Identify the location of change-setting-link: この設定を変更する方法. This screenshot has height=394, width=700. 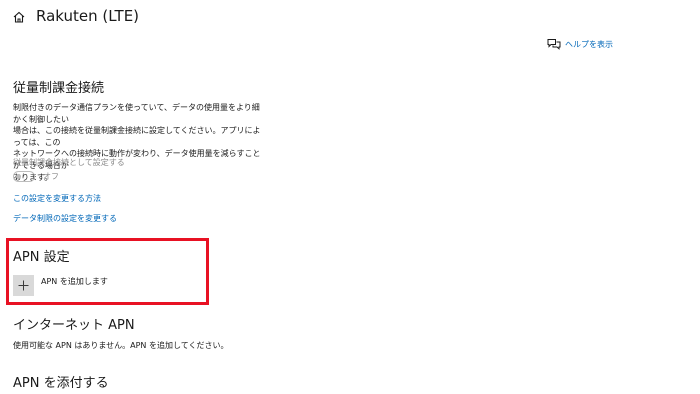
(57, 198).